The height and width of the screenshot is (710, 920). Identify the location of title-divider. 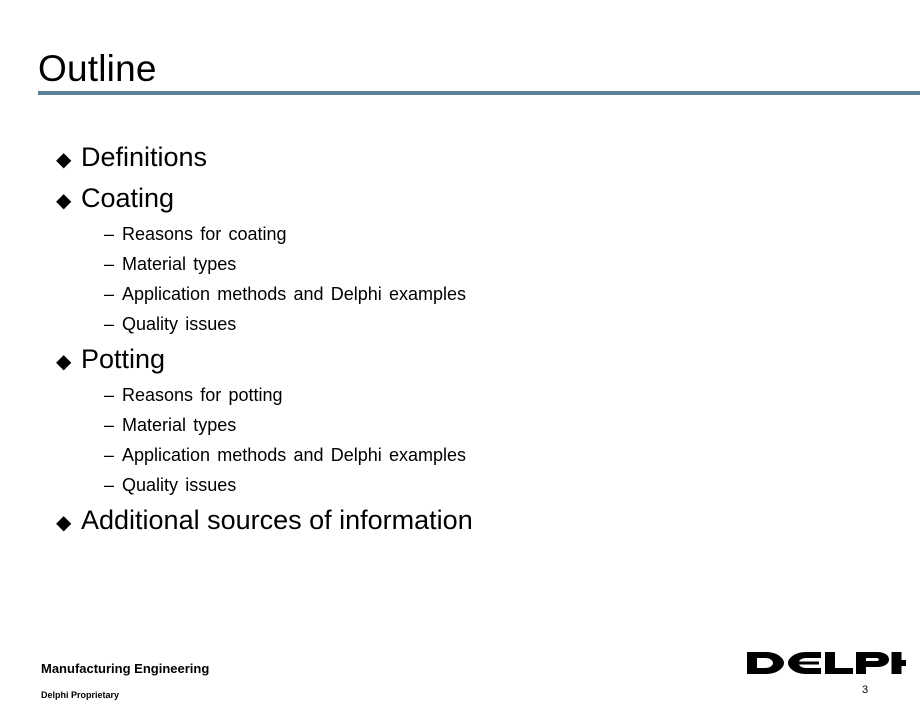
(479, 93).